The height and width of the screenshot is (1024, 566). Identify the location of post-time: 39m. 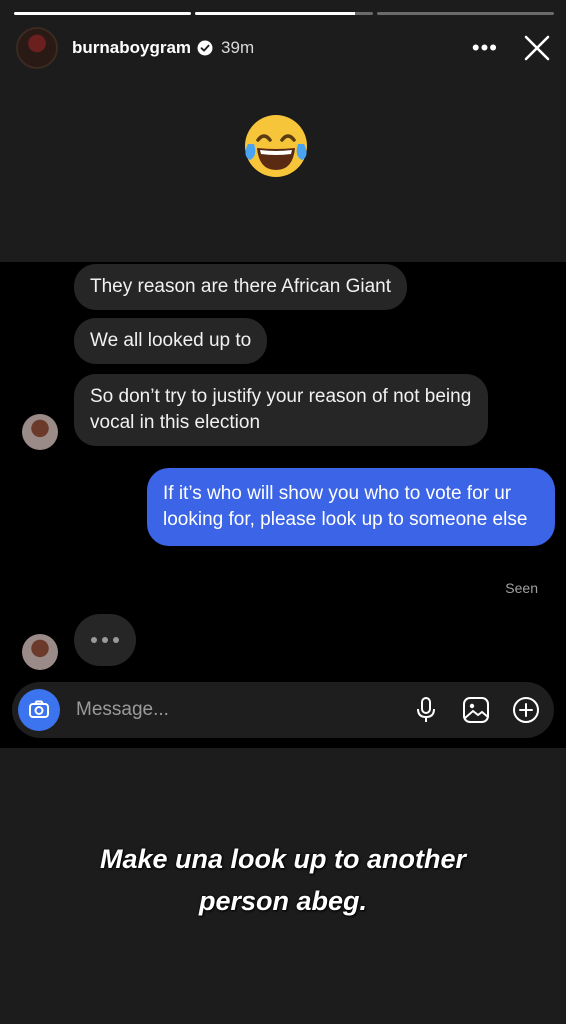
(238, 47).